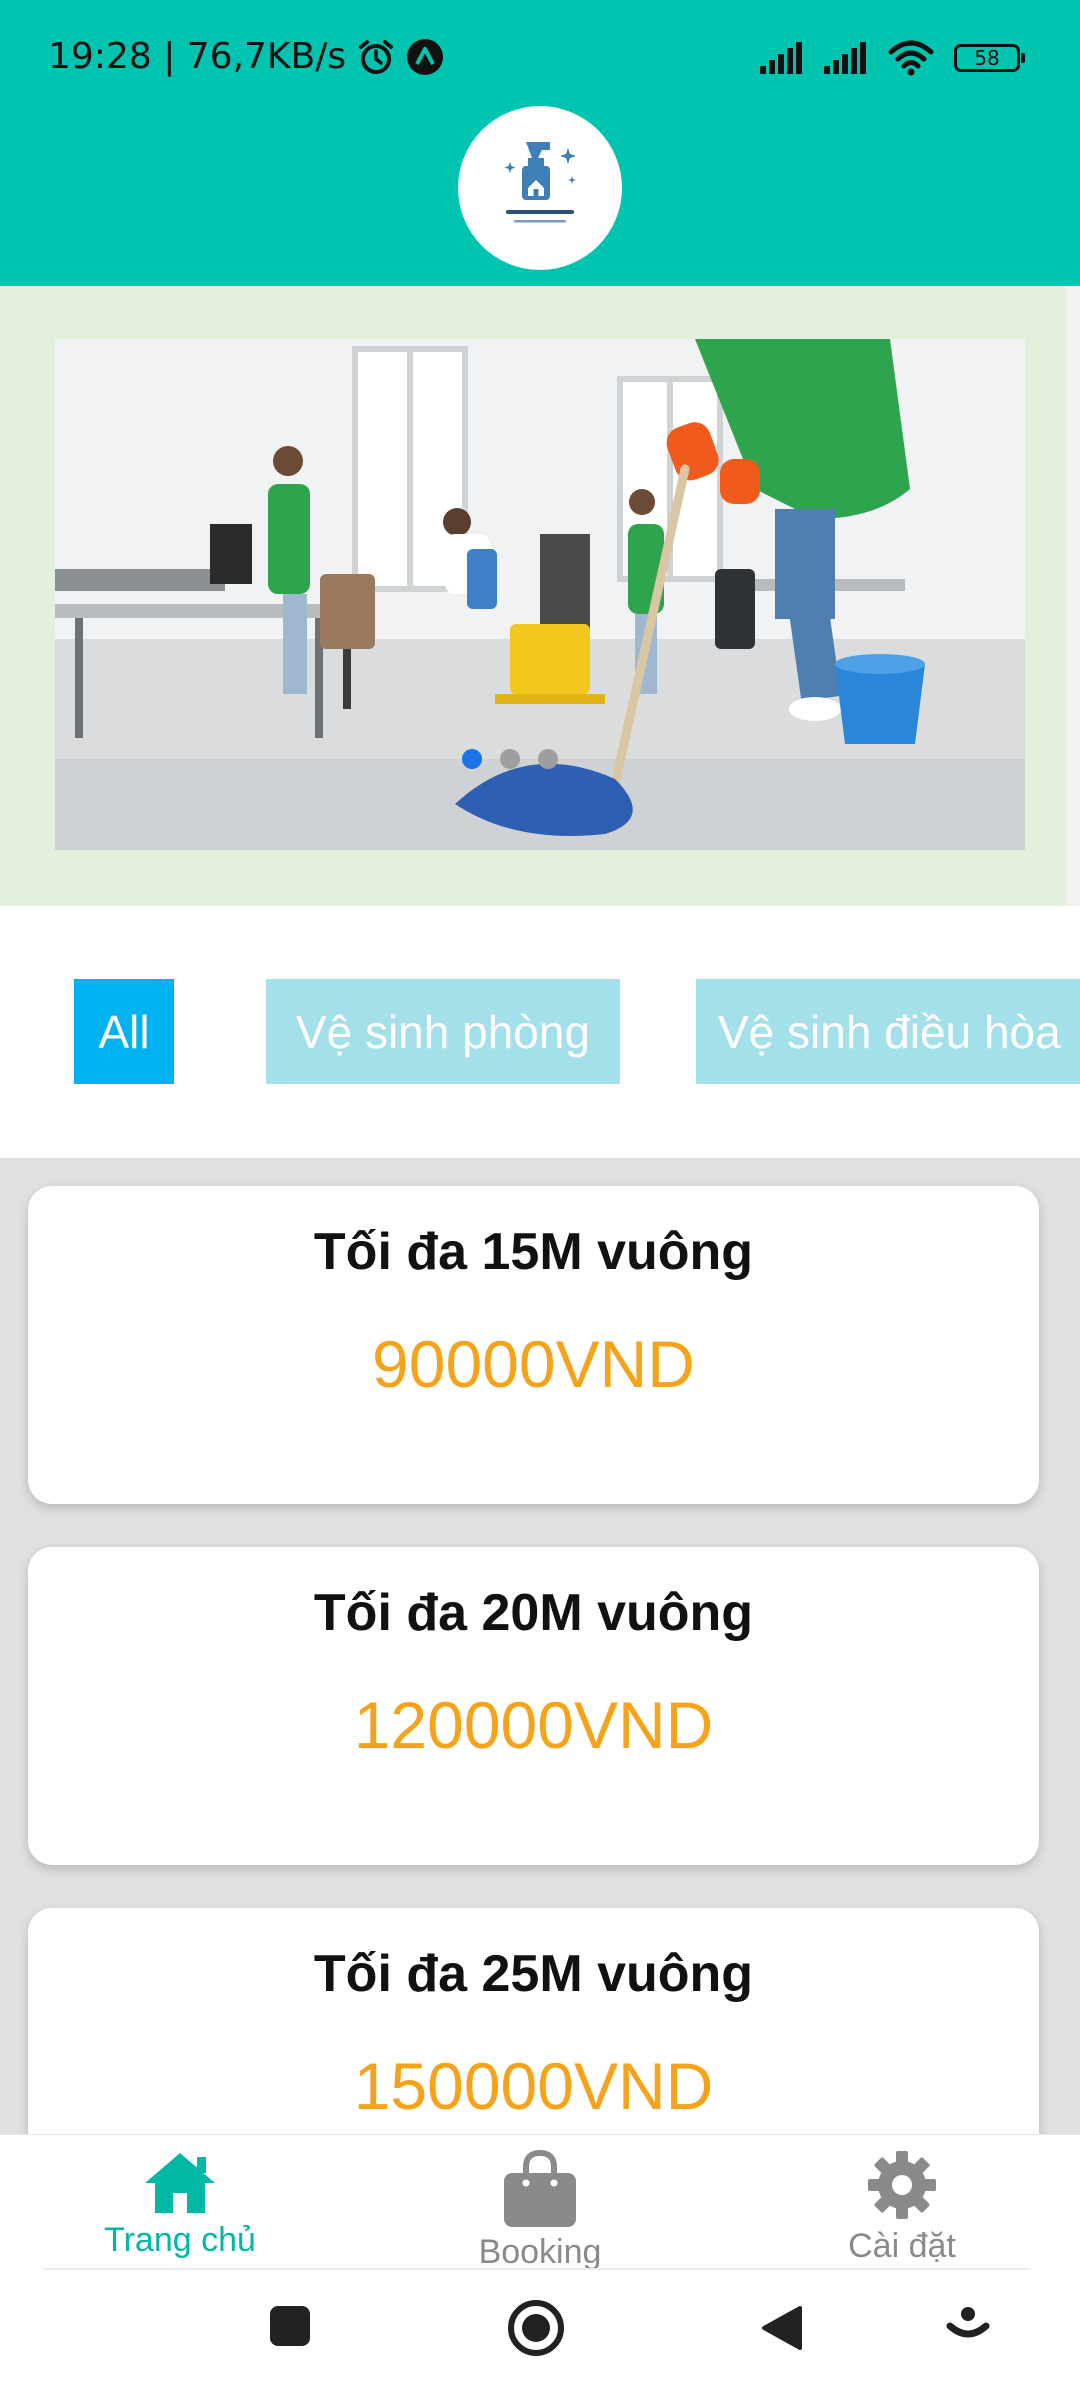 This screenshot has width=1080, height=2400. I want to click on nav-label-home: Trang chủ, so click(180, 2240).